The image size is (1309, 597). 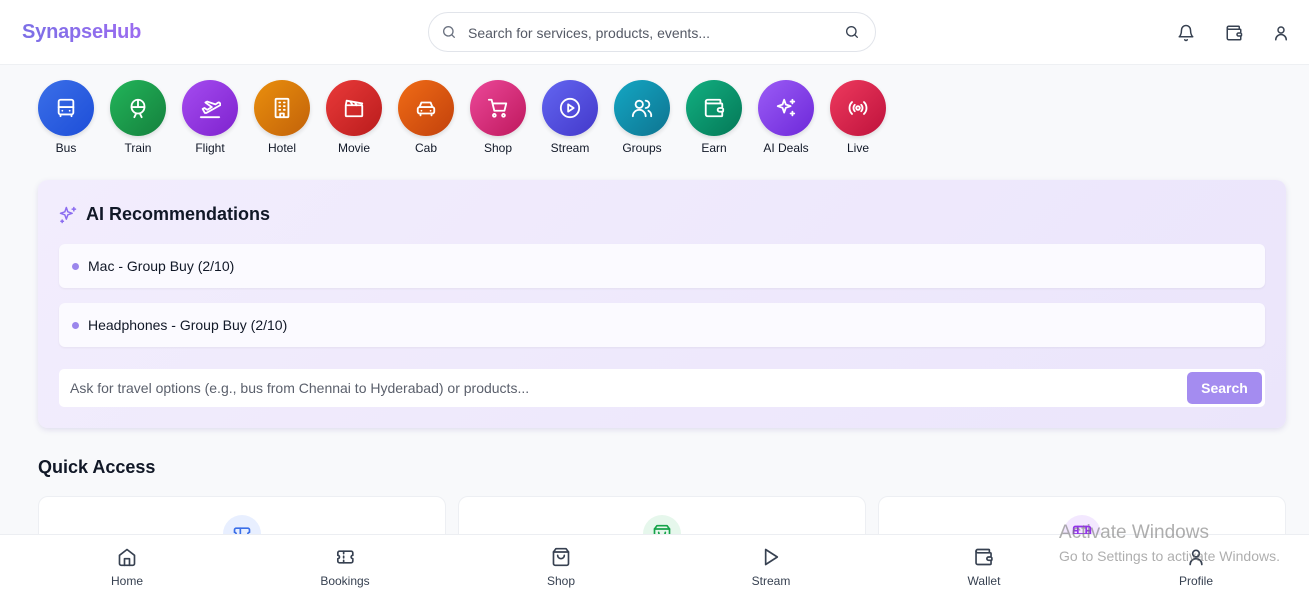 I want to click on global-search, so click(x=652, y=32).